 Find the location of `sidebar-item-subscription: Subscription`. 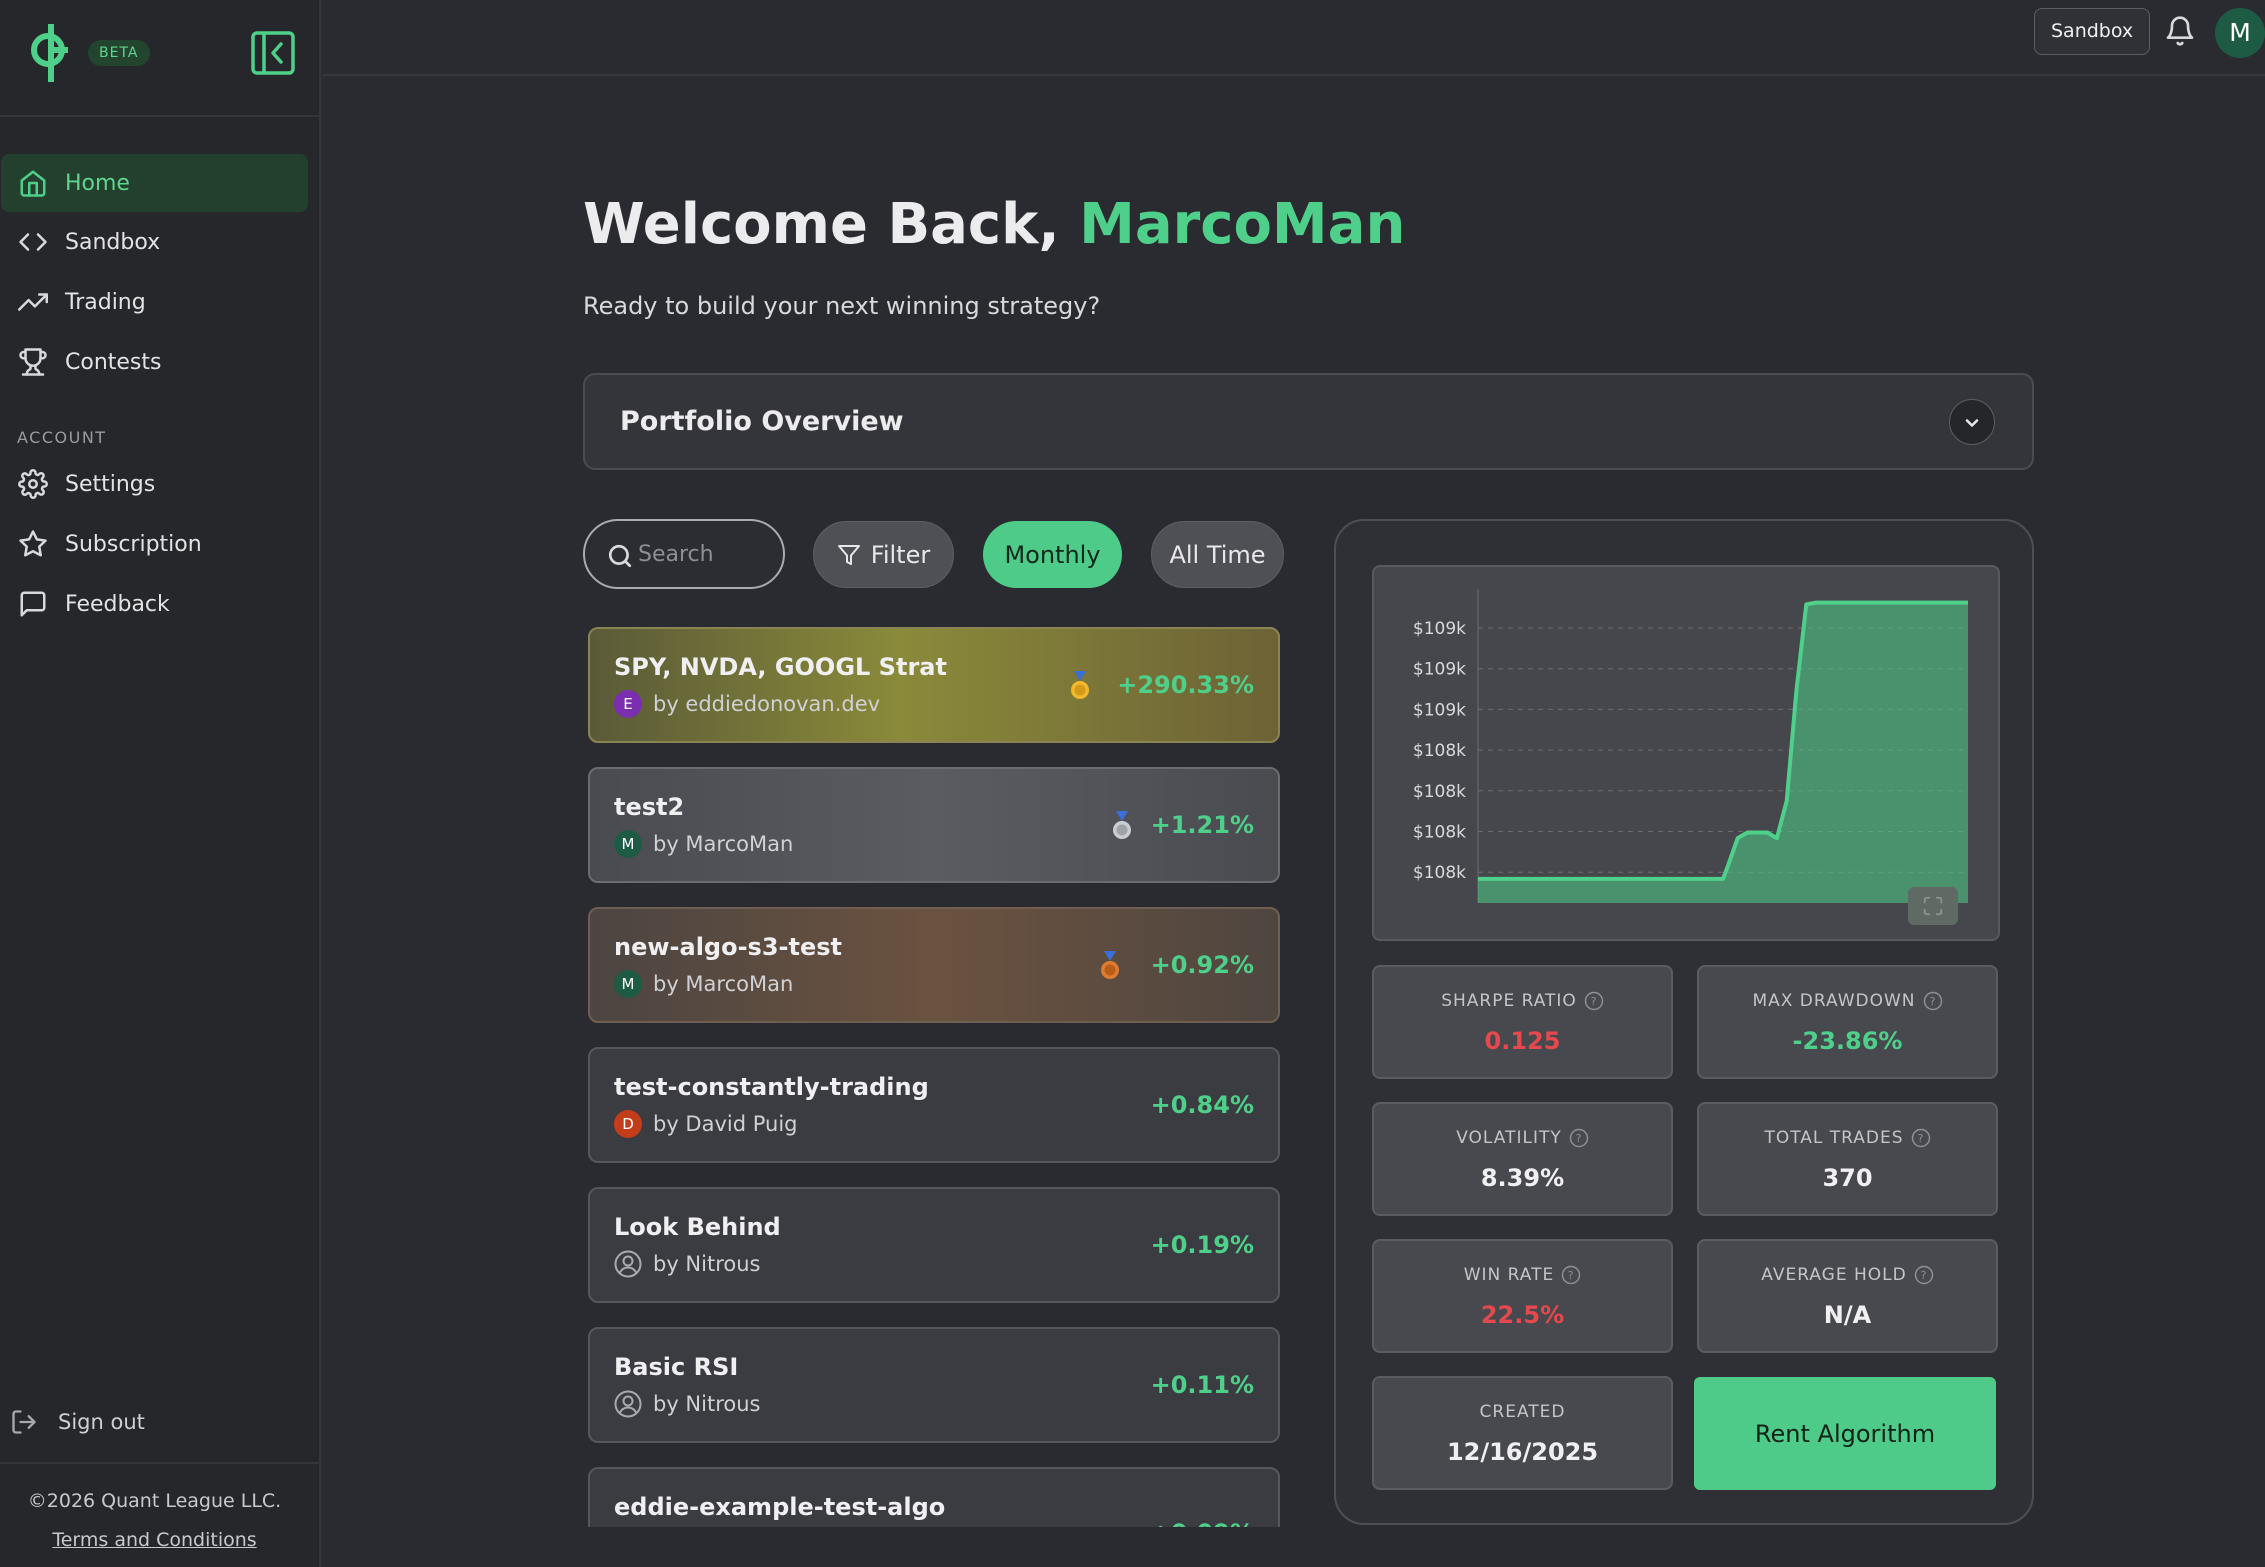

sidebar-item-subscription: Subscription is located at coordinates (154, 544).